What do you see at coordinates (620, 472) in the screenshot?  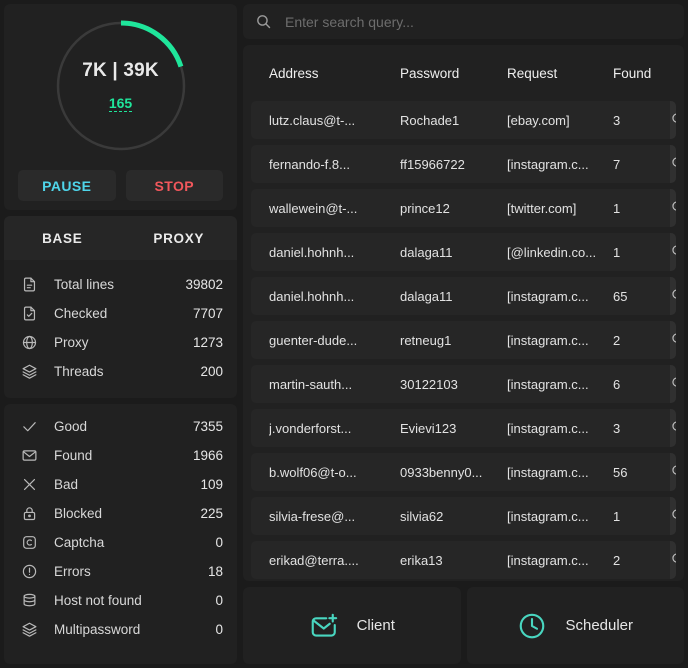 I see `cell-found: 56` at bounding box center [620, 472].